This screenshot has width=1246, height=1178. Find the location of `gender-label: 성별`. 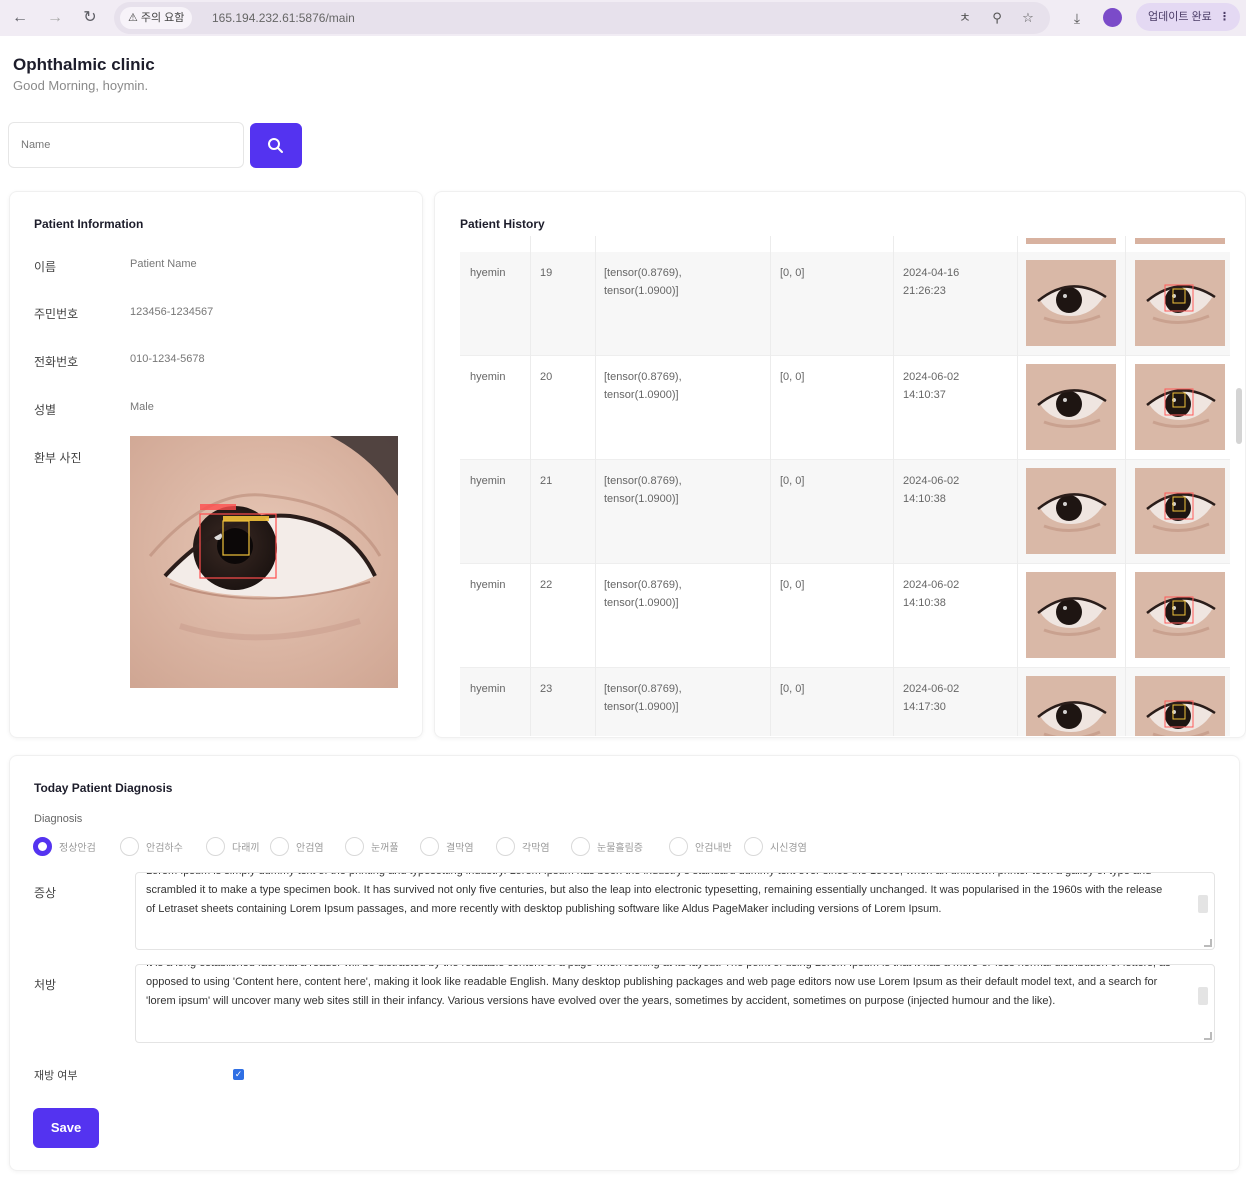

gender-label: 성별 is located at coordinates (45, 410).